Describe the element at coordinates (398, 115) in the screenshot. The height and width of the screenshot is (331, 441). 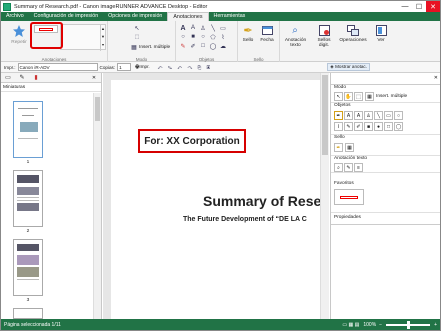
I see `oval-object-icon: ○` at that location.